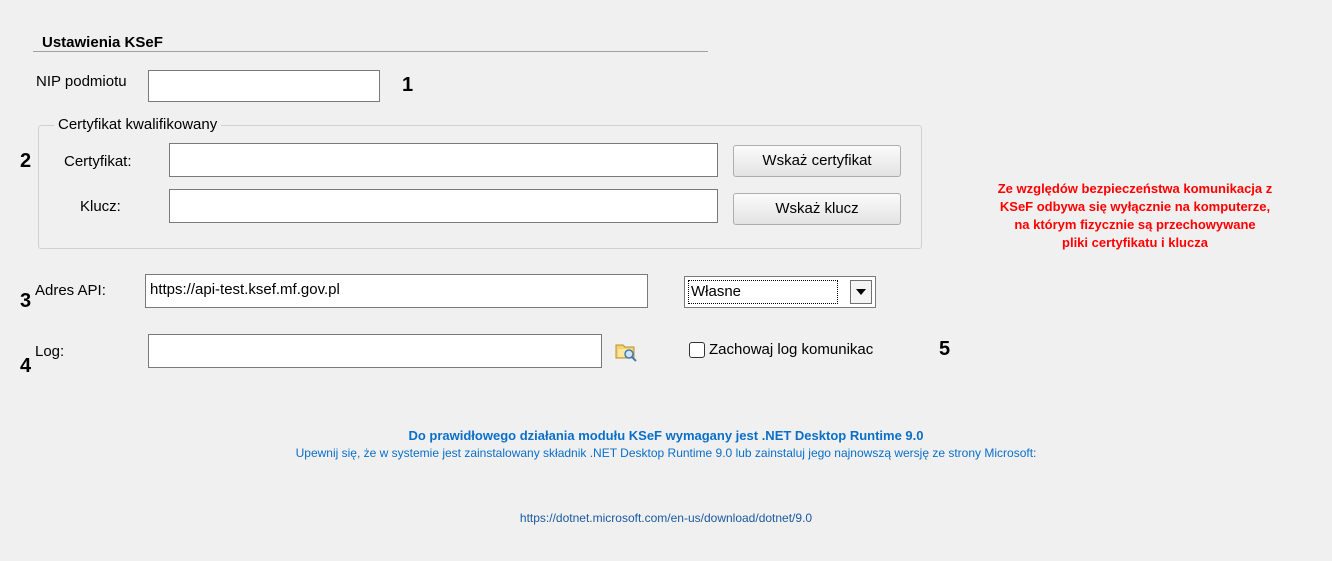  What do you see at coordinates (791, 349) in the screenshot?
I see `keep-log-label: Zachowaj log komunikac` at bounding box center [791, 349].